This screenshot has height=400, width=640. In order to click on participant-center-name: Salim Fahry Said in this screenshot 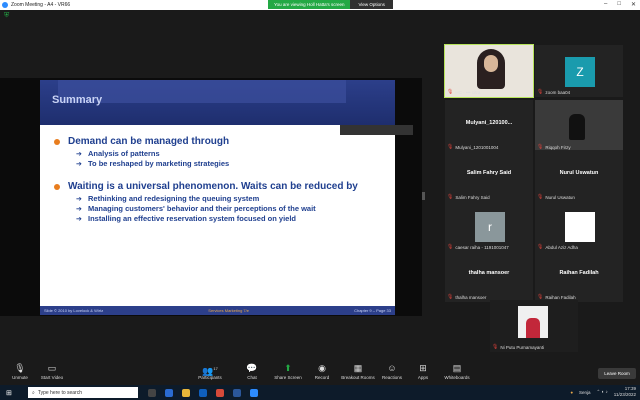, I will do `click(489, 173)`.